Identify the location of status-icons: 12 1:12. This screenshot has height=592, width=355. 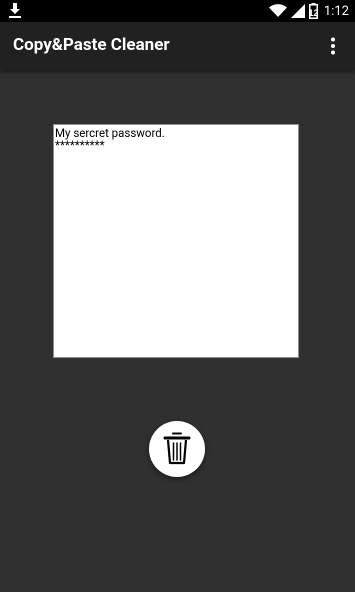
(308, 11).